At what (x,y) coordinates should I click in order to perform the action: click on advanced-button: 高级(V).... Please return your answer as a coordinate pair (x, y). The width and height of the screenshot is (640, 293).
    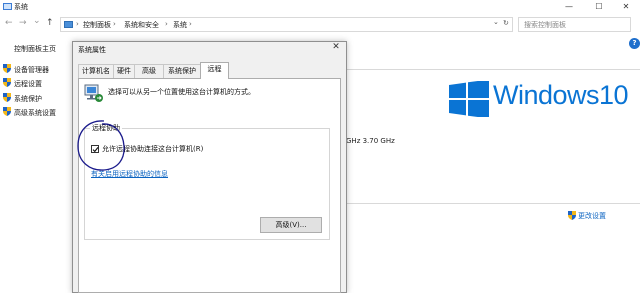
    Looking at the image, I should click on (291, 225).